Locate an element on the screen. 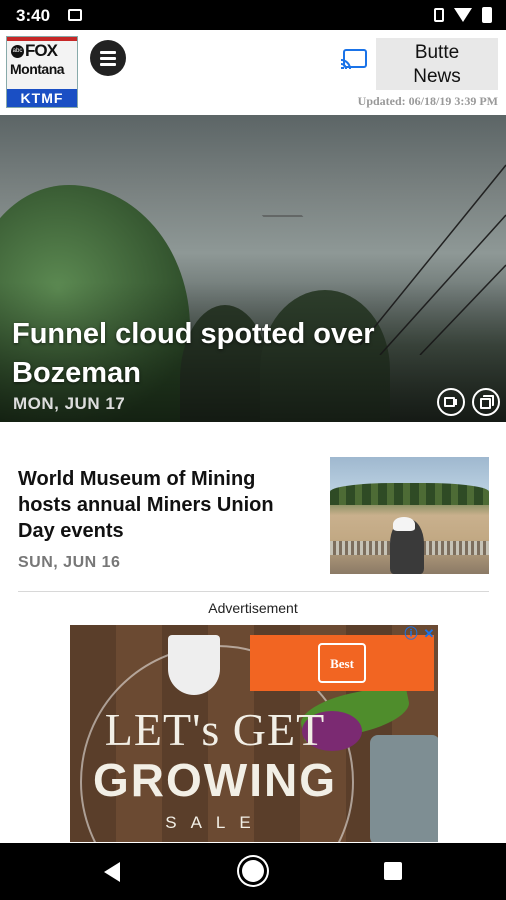 This screenshot has height=900, width=506. fox-wordmark: FOX is located at coordinates (41, 50).